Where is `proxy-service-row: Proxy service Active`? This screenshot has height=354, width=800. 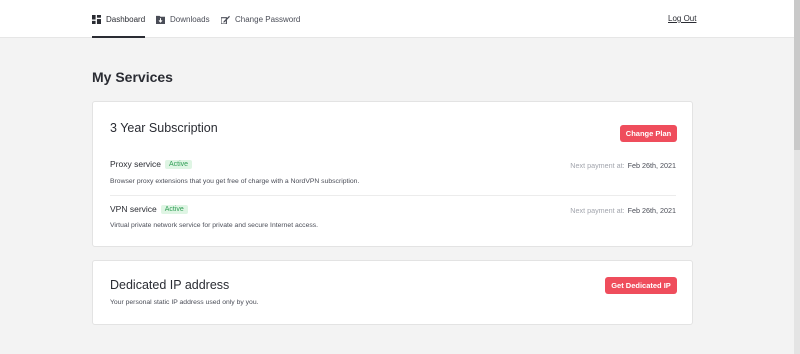
proxy-service-row: Proxy service Active is located at coordinates (151, 164).